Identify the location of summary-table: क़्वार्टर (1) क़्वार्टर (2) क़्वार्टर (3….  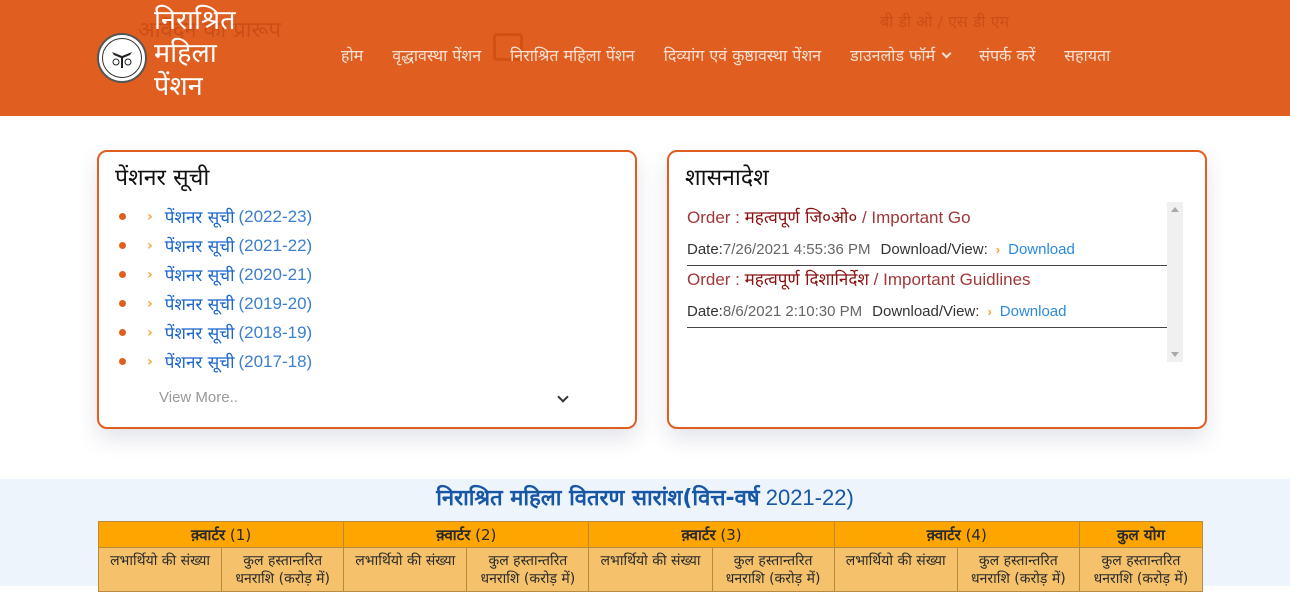
(650, 556).